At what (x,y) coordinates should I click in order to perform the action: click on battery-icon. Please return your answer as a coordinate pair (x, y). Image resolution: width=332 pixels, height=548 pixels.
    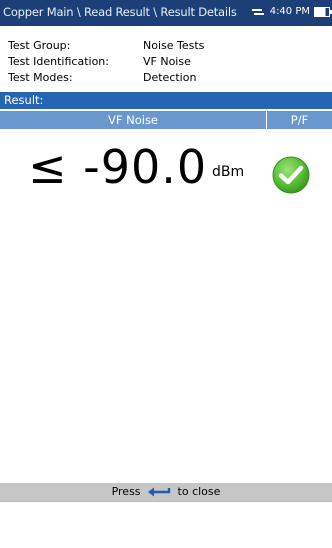
    Looking at the image, I should click on (323, 11).